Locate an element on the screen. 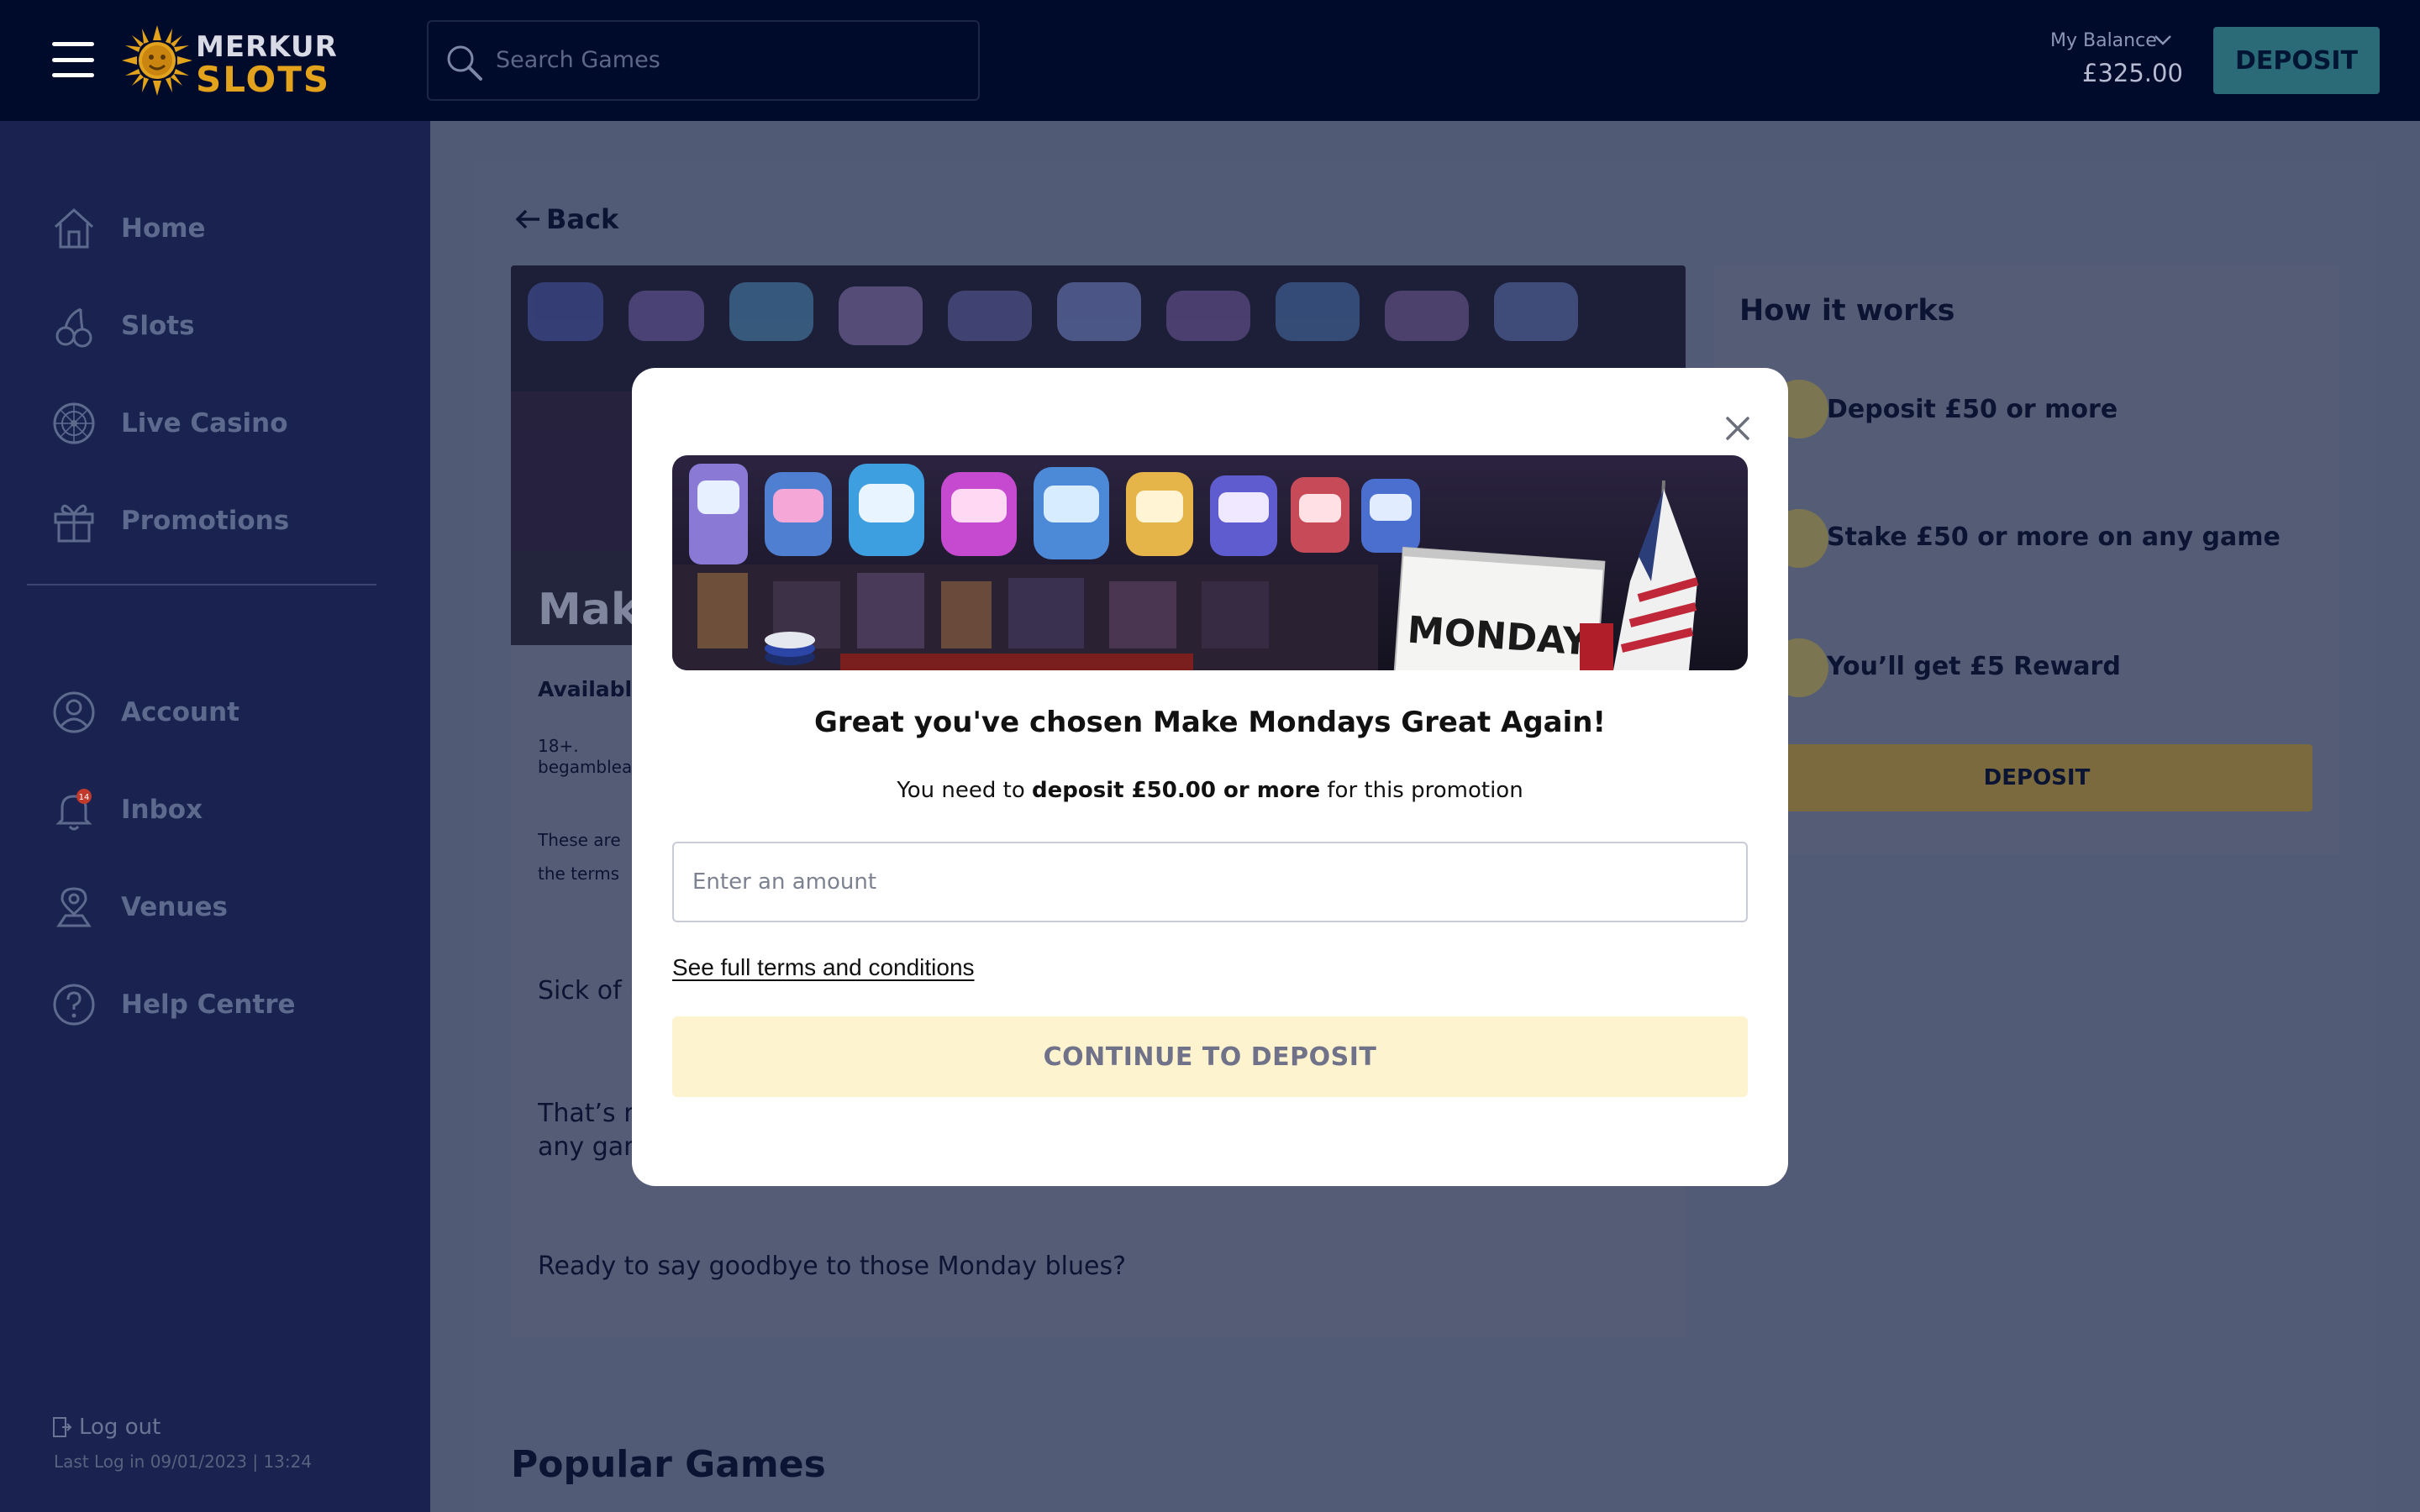 Image resolution: width=2420 pixels, height=1512 pixels. back-link: Back is located at coordinates (566, 219).